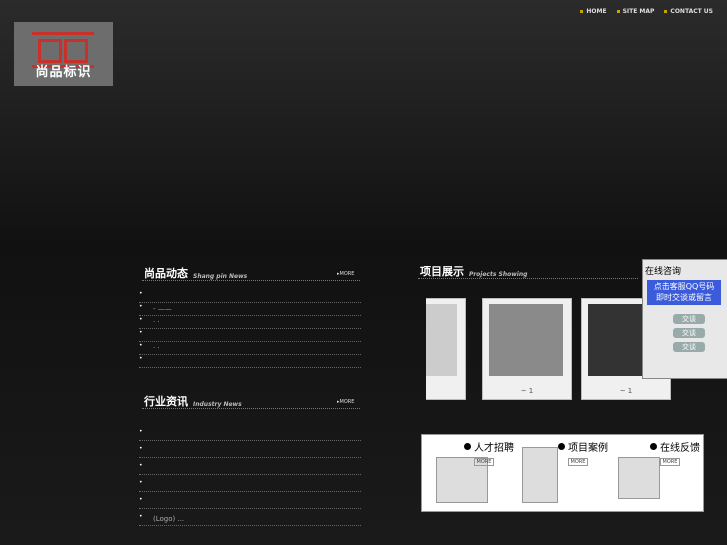 The height and width of the screenshot is (545, 727). What do you see at coordinates (663, 272) in the screenshot?
I see `consult-header: 在线咨询` at bounding box center [663, 272].